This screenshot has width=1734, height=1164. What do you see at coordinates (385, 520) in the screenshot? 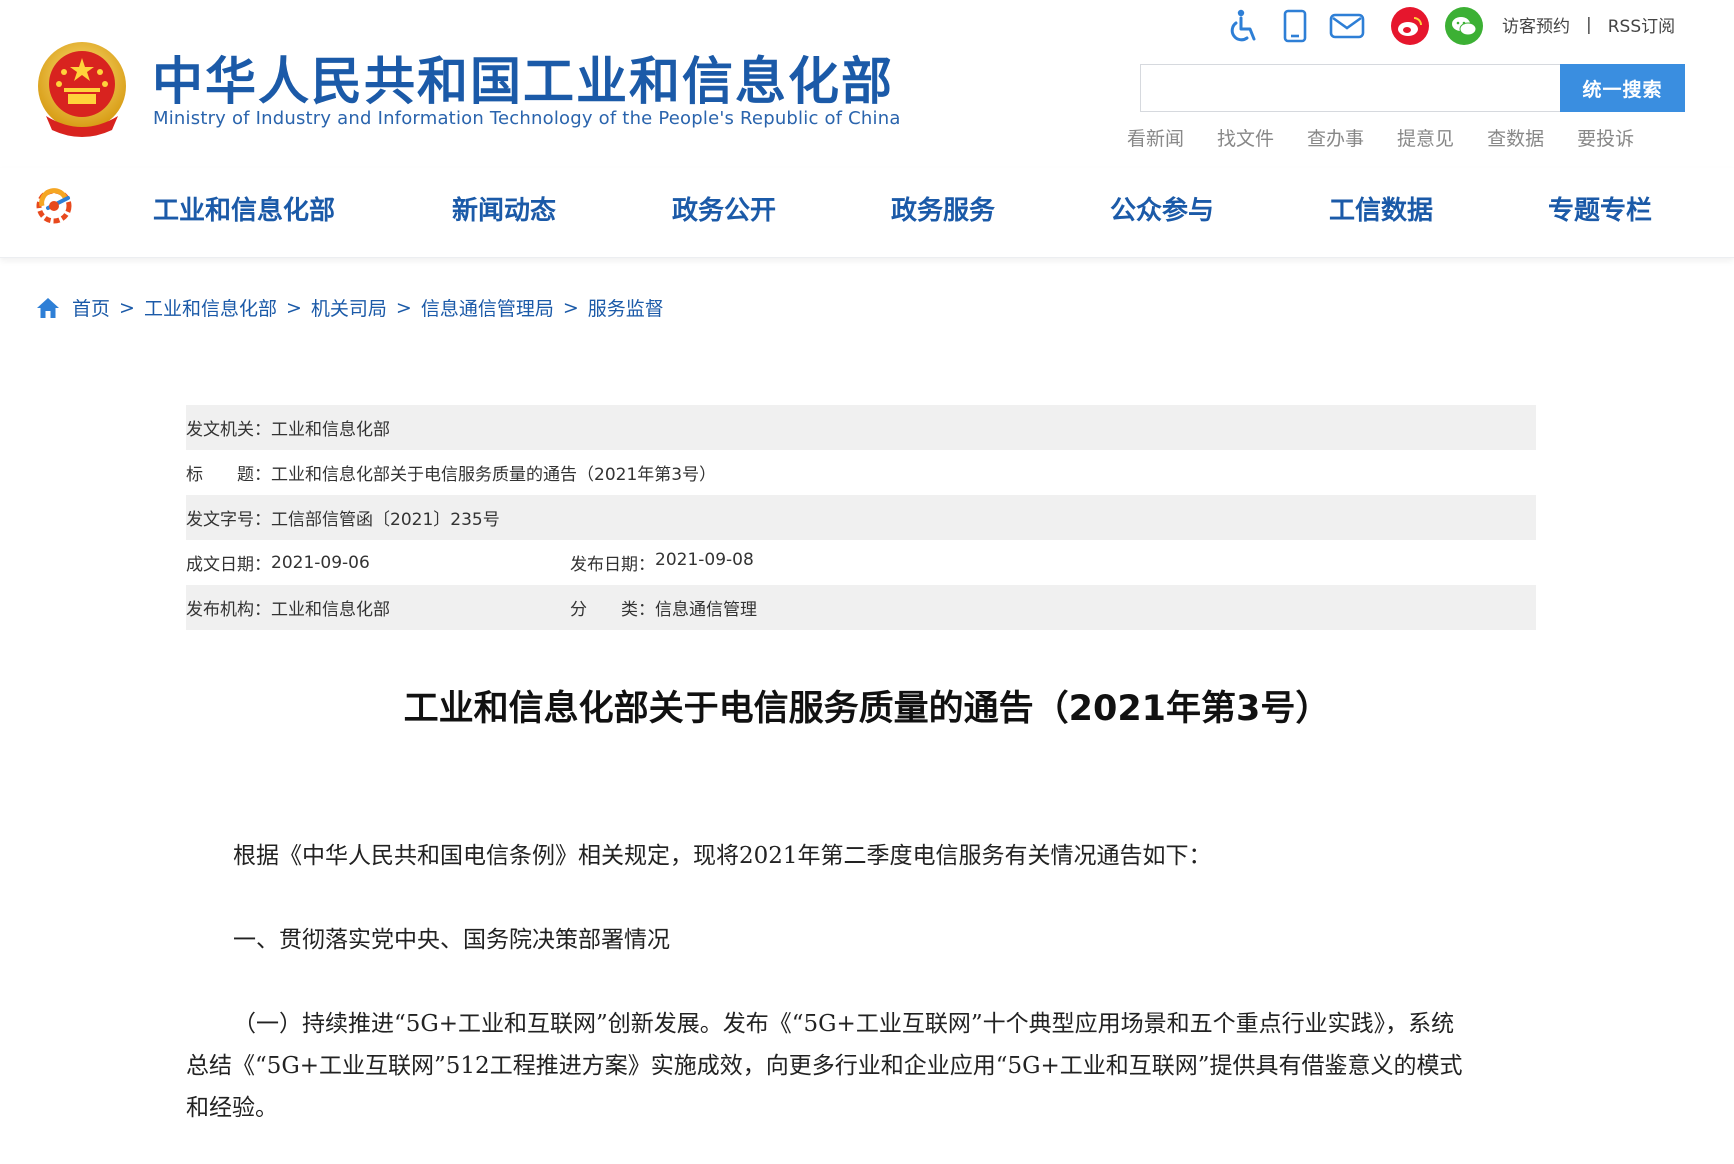
I see `meta-doc-no-value: 工信部信管函〔2021〕235号` at bounding box center [385, 520].